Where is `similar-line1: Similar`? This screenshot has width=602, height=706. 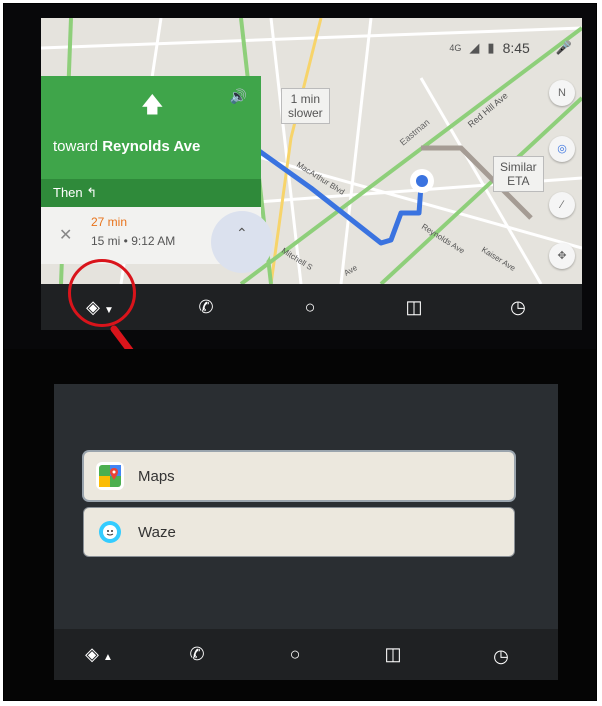 similar-line1: Similar is located at coordinates (518, 167).